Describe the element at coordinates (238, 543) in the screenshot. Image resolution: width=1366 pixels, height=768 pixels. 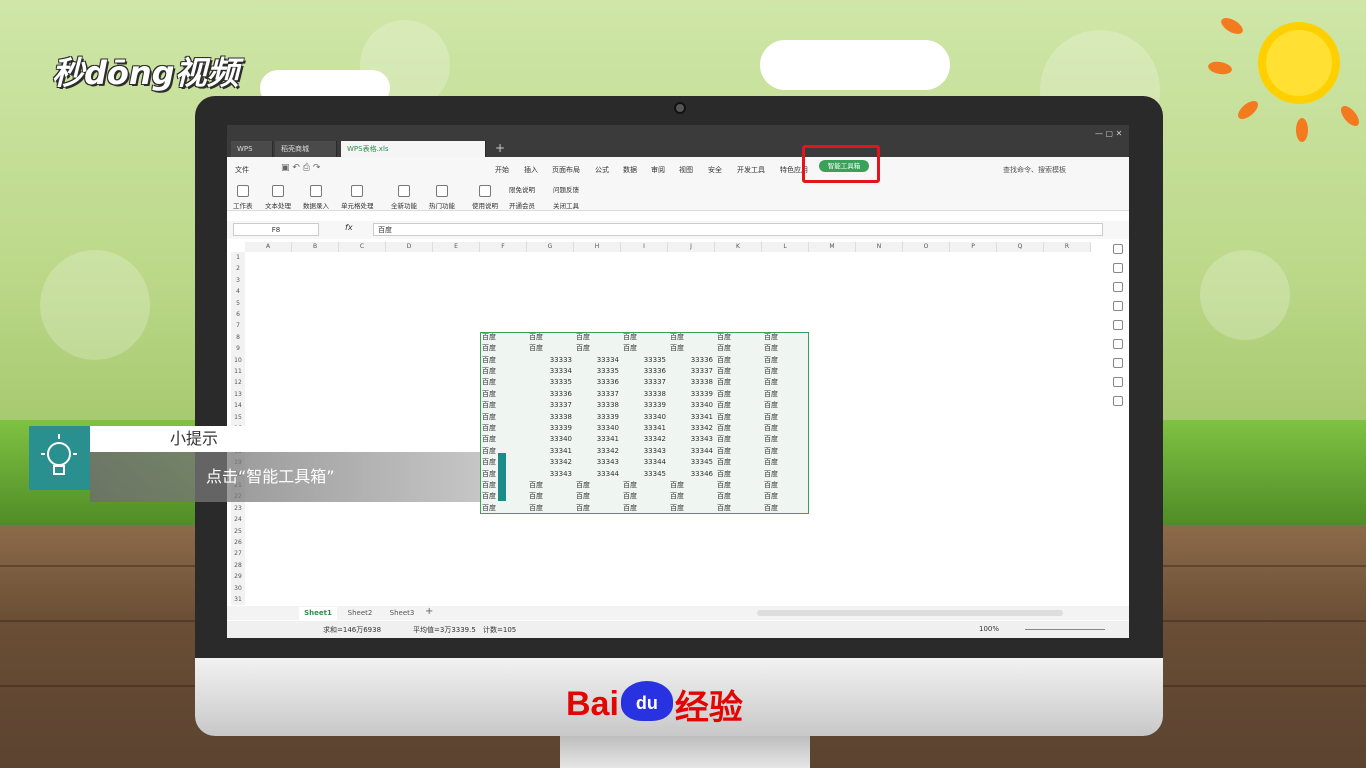
I see `row-header: 26` at that location.